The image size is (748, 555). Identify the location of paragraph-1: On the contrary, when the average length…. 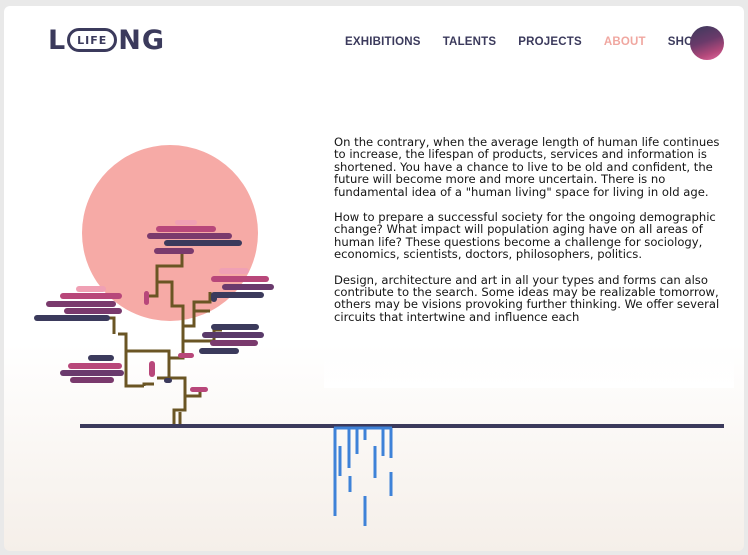
(527, 167).